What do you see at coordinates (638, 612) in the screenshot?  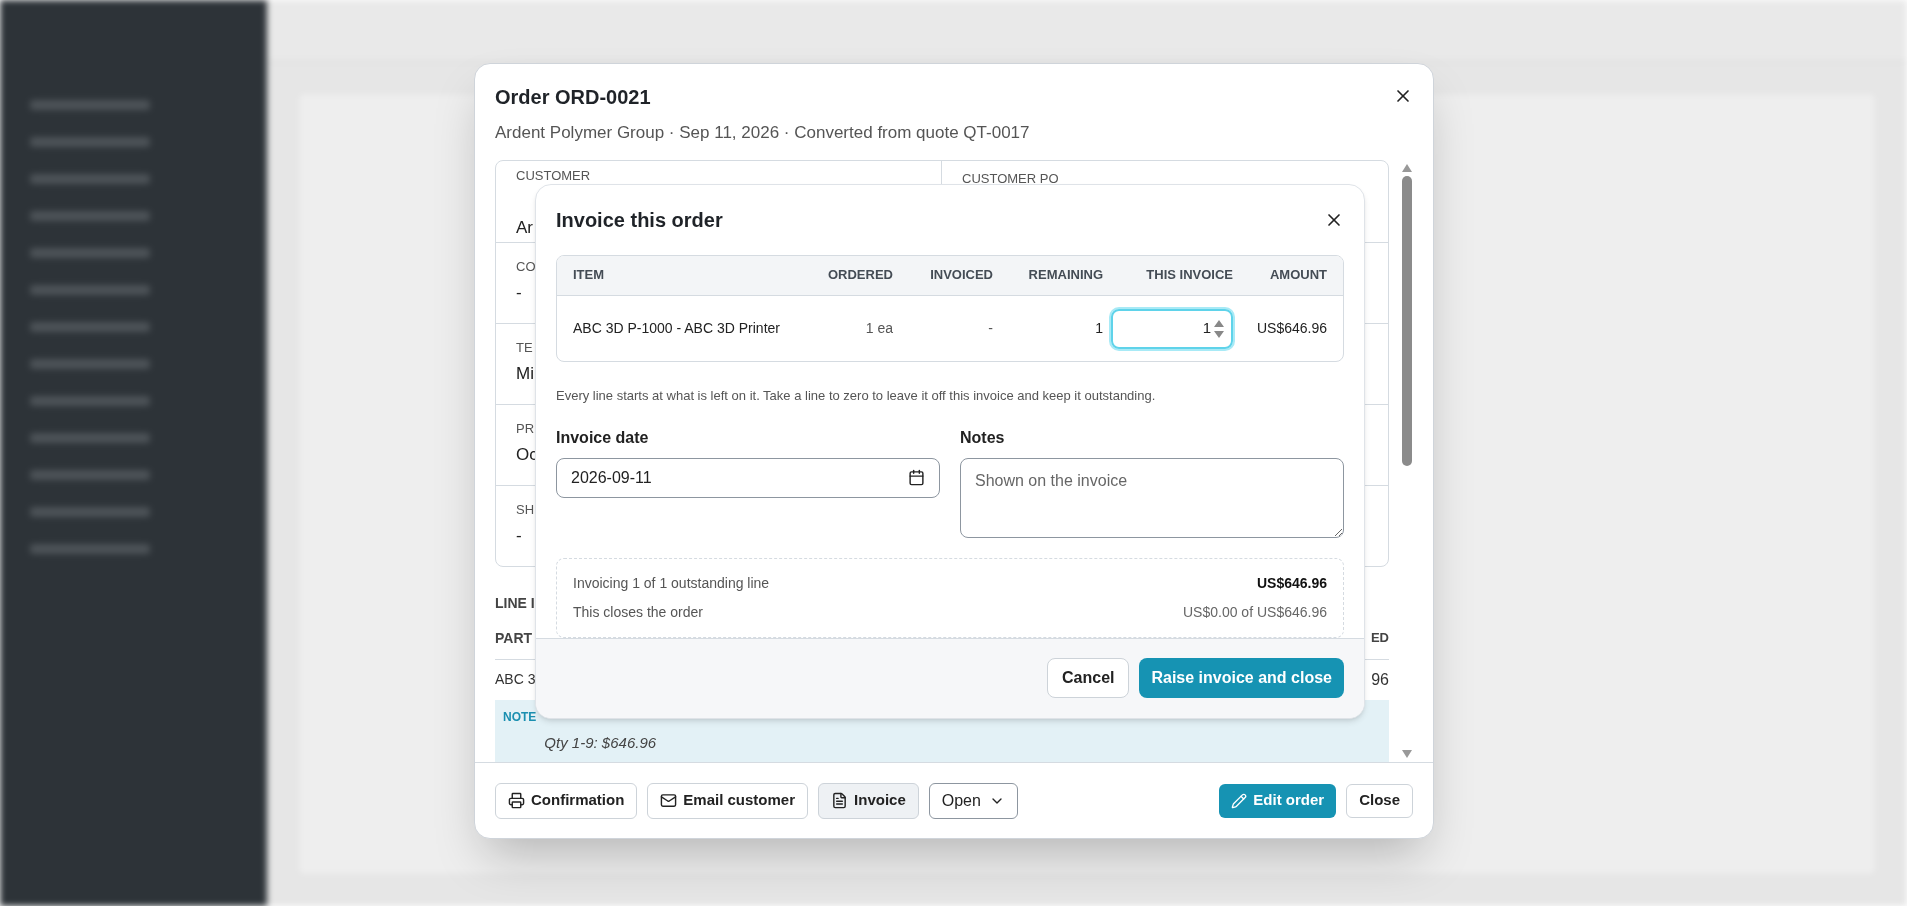 I see `summary-label: This closes the order` at bounding box center [638, 612].